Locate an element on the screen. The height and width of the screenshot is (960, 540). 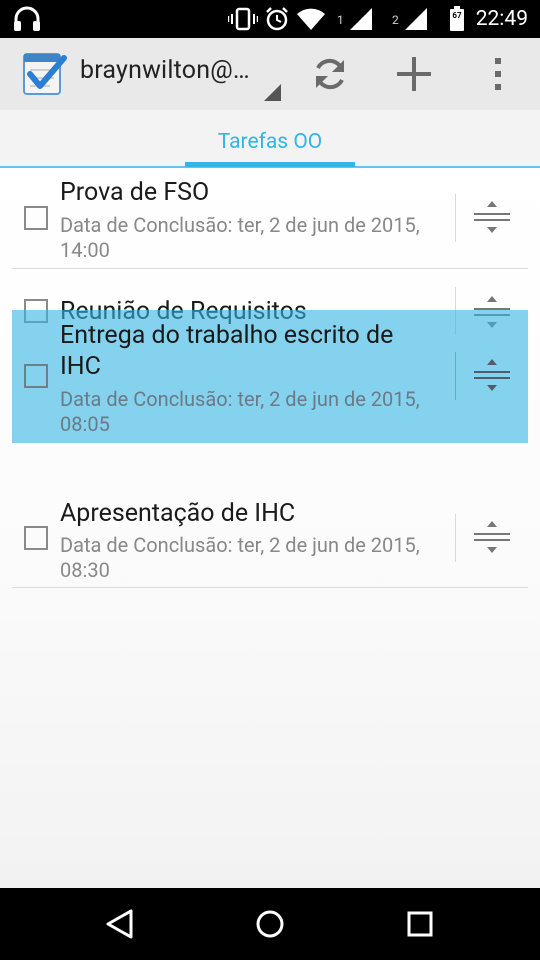
home-button is located at coordinates (270, 924).